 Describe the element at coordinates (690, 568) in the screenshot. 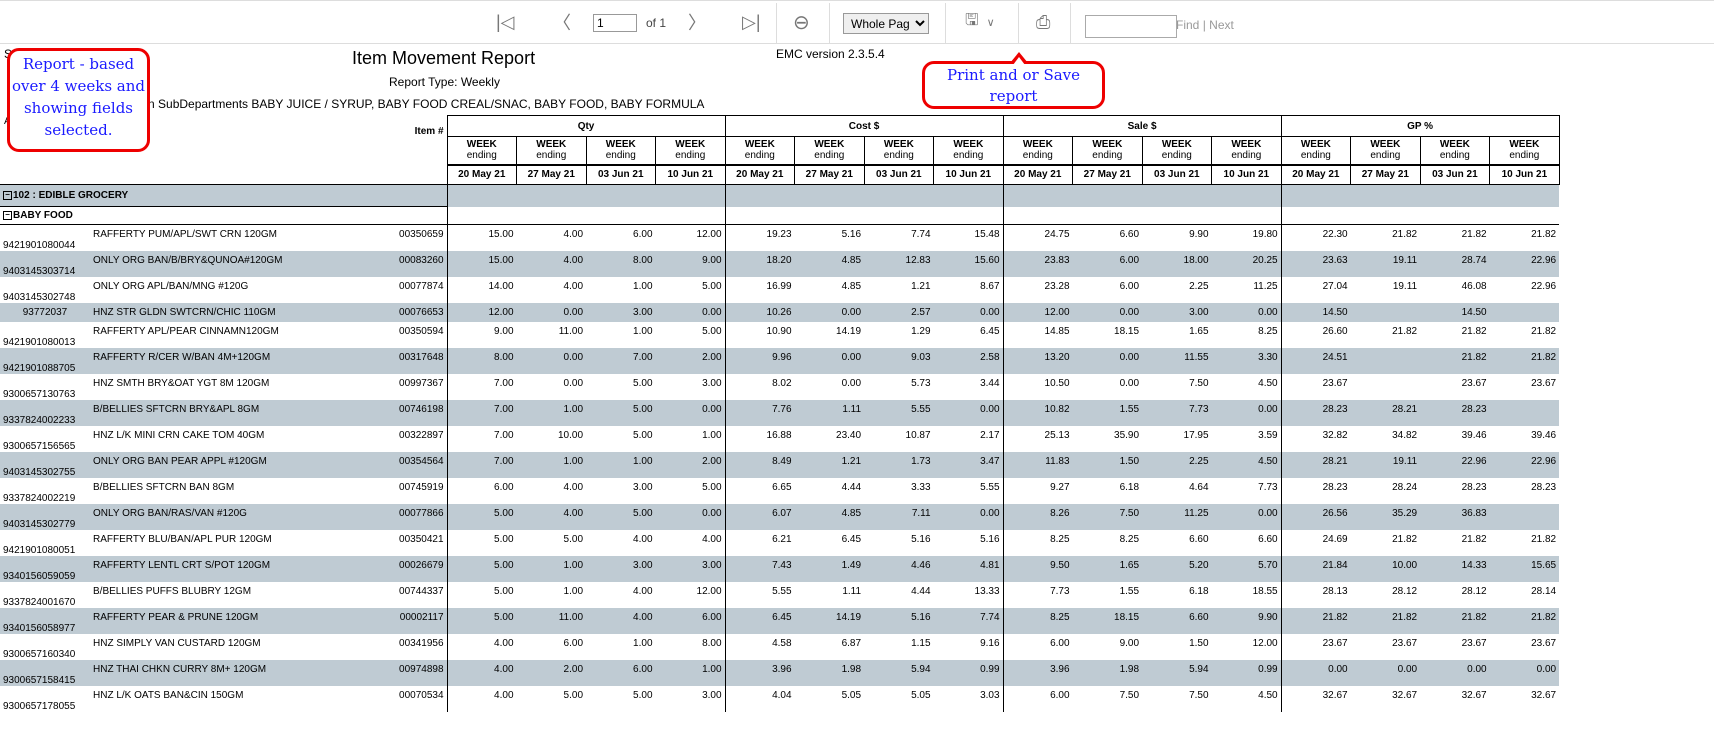

I see `value-cell: 3.00` at that location.